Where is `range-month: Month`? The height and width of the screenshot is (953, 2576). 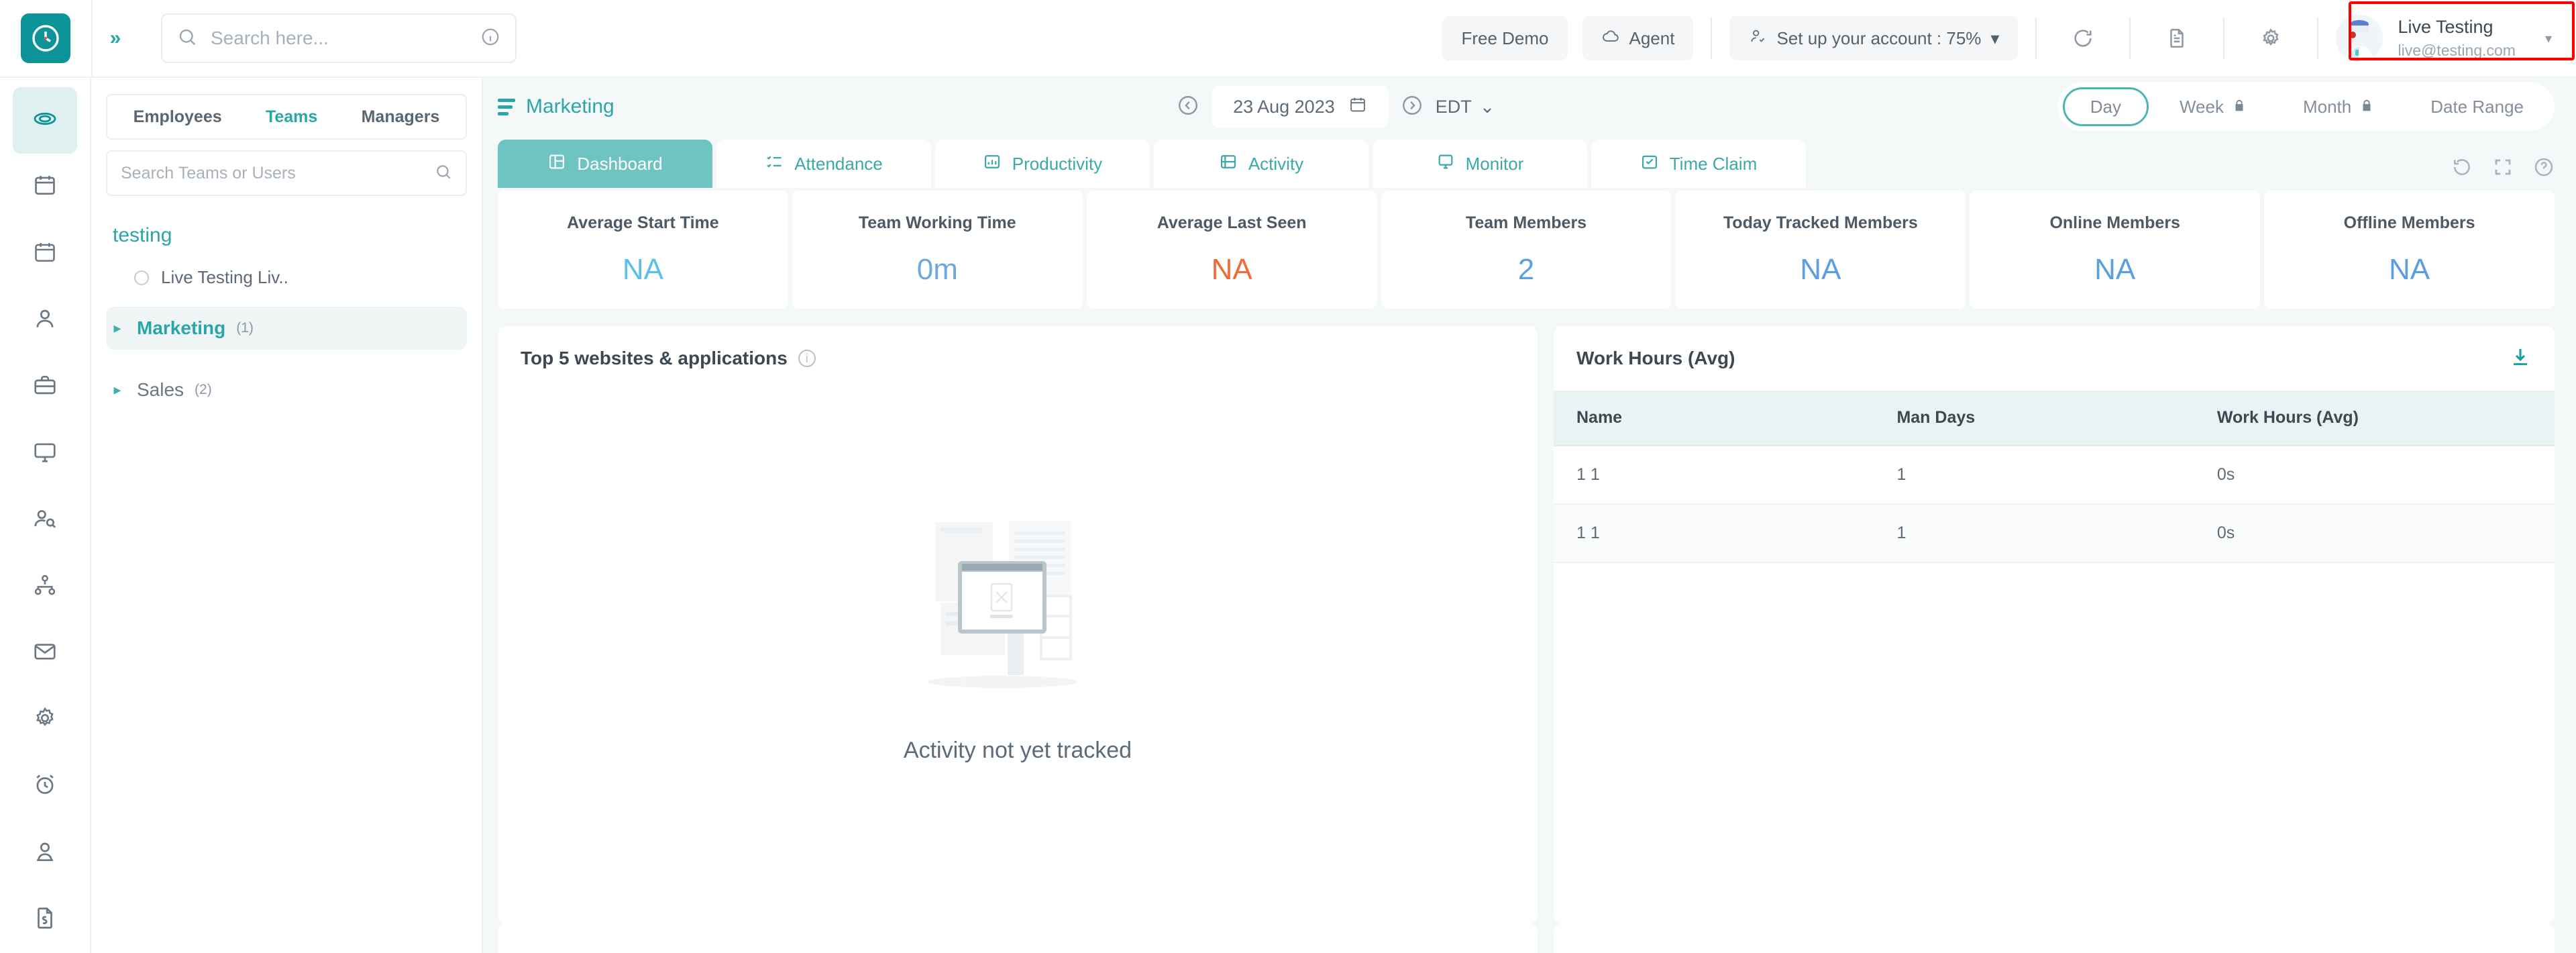 range-month: Month is located at coordinates (2338, 106).